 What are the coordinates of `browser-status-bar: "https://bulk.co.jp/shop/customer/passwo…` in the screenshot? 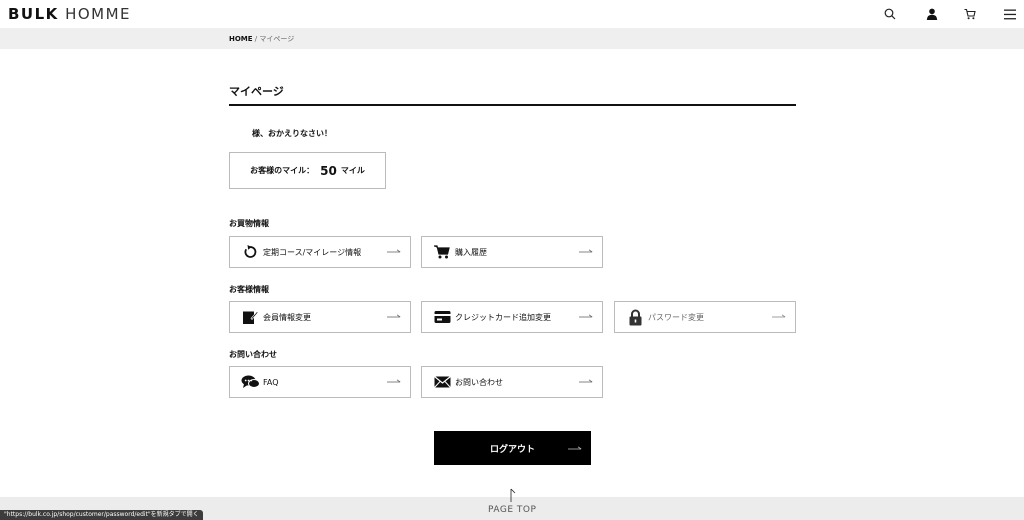 It's located at (101, 515).